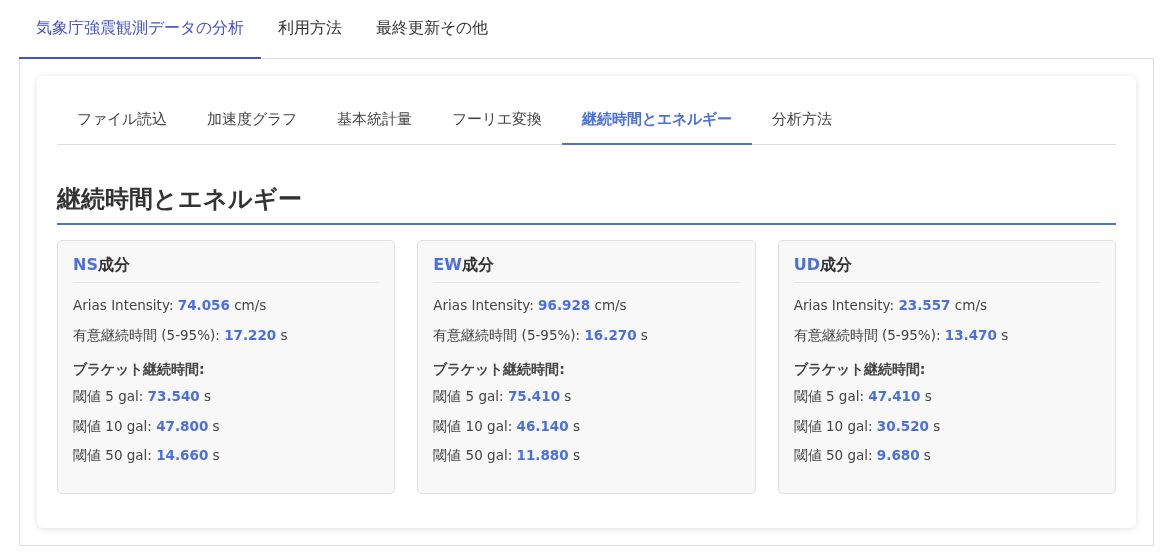 This screenshot has width=1164, height=558. I want to click on threshold-line: 閾値 5 gal: 73.540 s, so click(143, 396).